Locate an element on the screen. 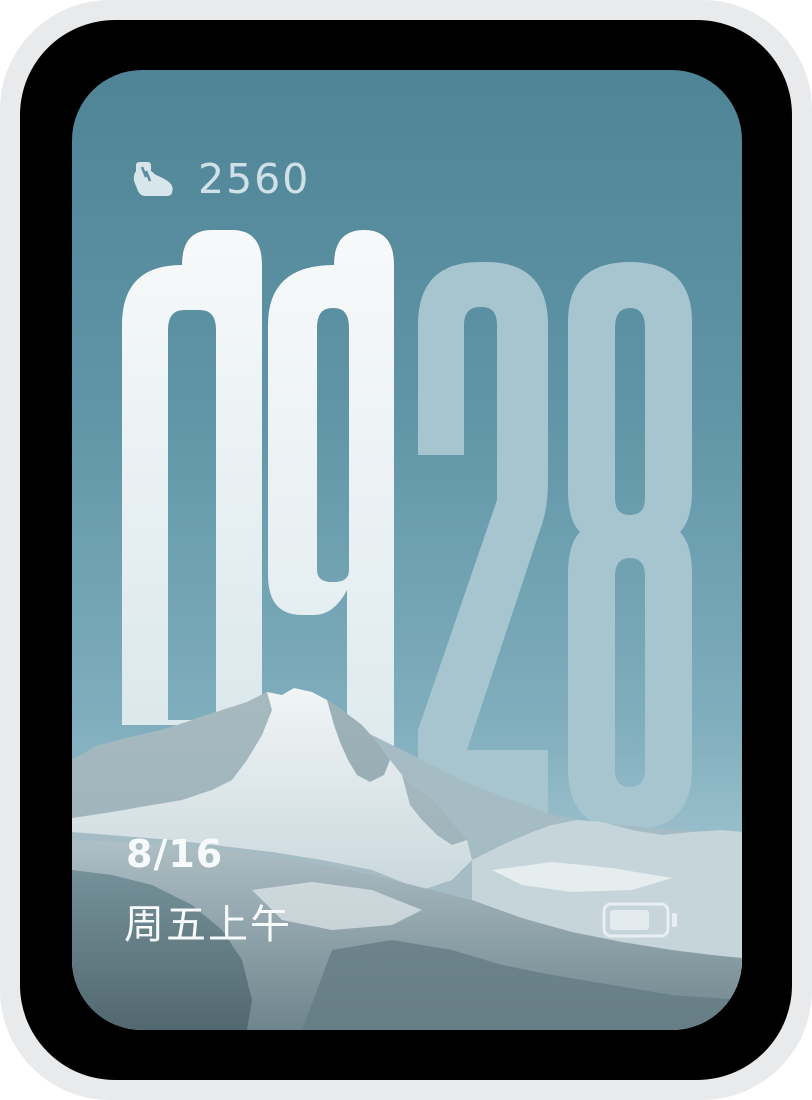 Image resolution: width=812 pixels, height=1100 pixels. shoe-icon is located at coordinates (153, 179).